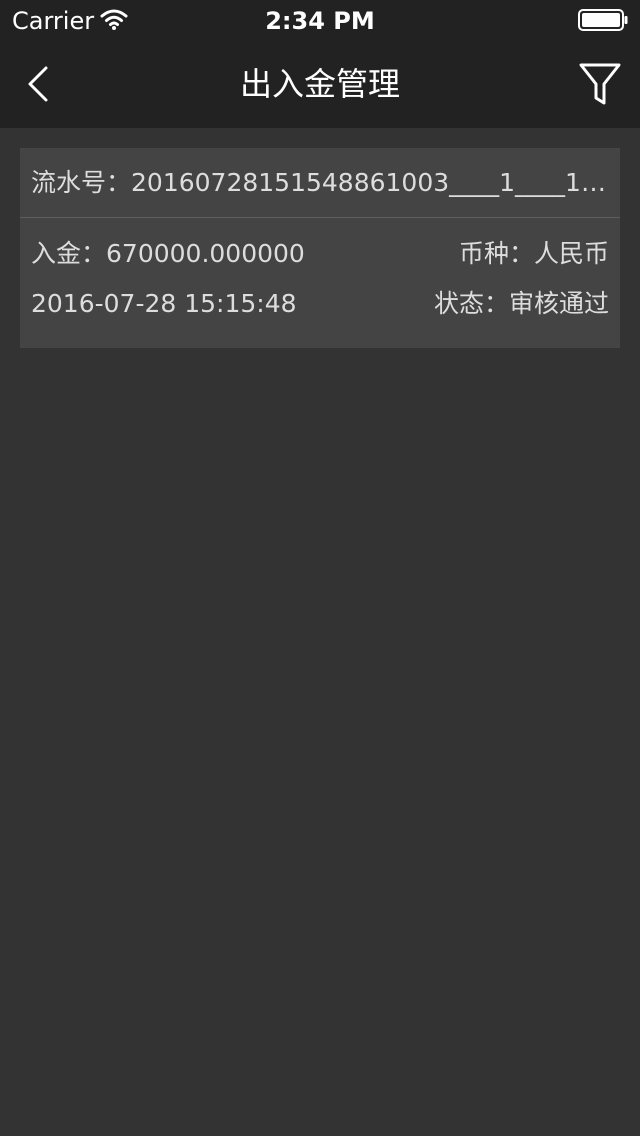 The width and height of the screenshot is (640, 1136). Describe the element at coordinates (571, 253) in the screenshot. I see `currency-value: 人民币` at that location.